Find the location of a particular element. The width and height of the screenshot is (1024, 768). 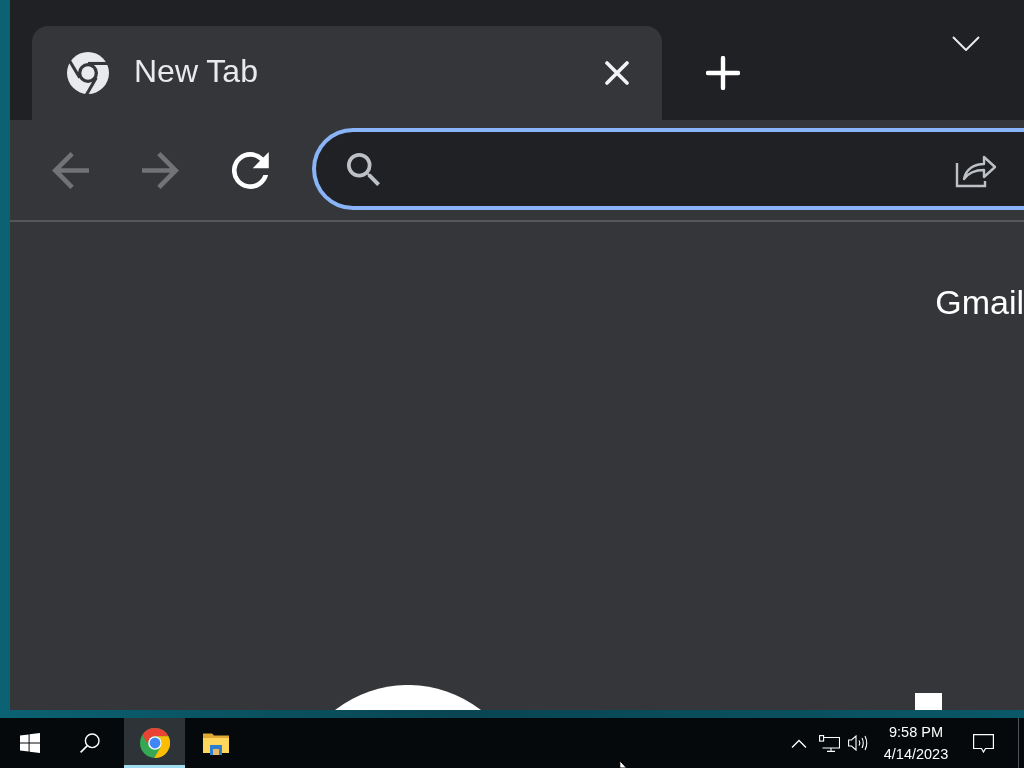

reload-icon is located at coordinates (250, 170).